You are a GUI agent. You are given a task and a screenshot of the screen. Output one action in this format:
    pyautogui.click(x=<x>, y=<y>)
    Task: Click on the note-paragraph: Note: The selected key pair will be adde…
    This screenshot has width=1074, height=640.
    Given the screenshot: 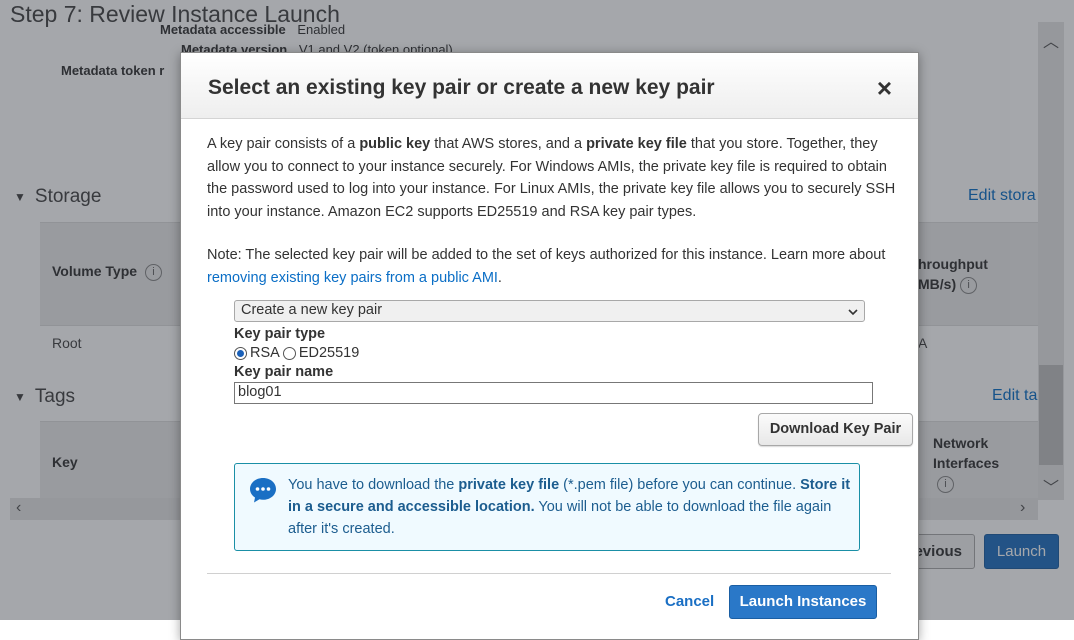 What is the action you would take?
    pyautogui.click(x=546, y=266)
    